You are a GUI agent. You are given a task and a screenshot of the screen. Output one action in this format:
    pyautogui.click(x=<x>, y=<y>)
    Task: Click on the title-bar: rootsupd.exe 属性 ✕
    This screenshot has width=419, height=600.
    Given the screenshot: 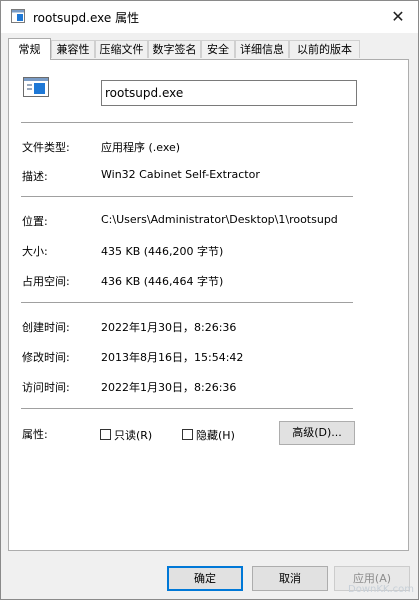 What is the action you would take?
    pyautogui.click(x=209, y=17)
    